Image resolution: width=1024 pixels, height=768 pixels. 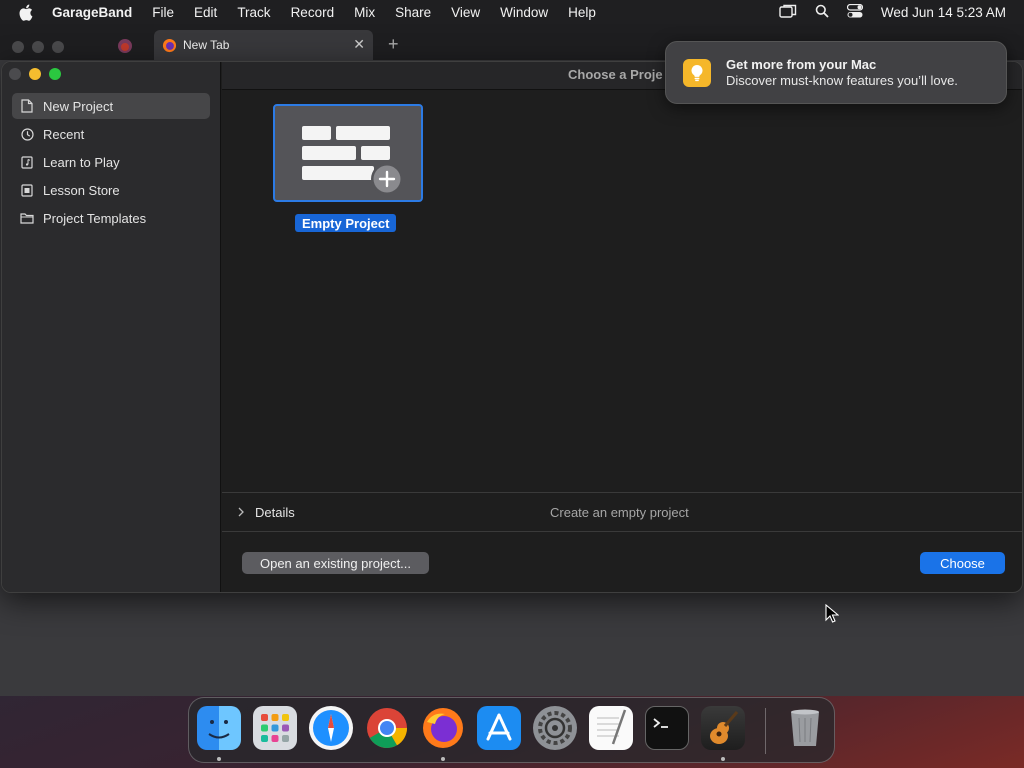 I want to click on sidebar-item-recent: Recent, so click(x=111, y=134).